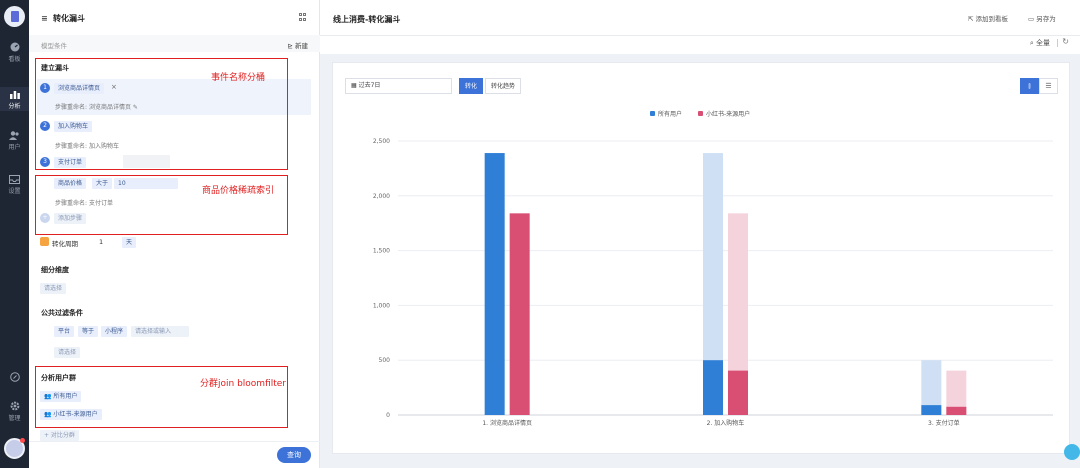  I want to click on public-filter-operator: 等于, so click(88, 331).